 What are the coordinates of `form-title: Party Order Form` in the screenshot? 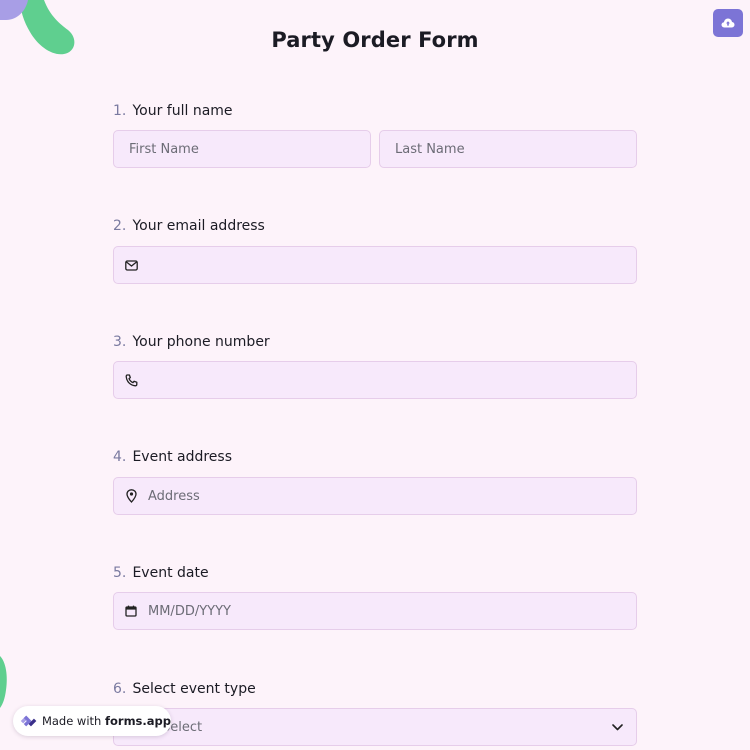 It's located at (375, 40).